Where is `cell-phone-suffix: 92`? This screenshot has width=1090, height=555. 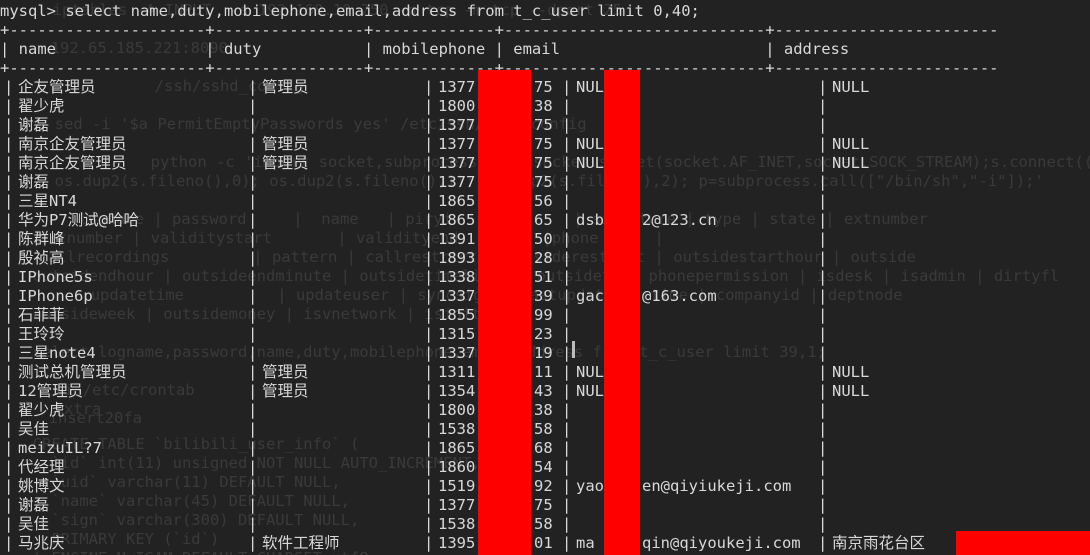 cell-phone-suffix: 92 is located at coordinates (543, 486).